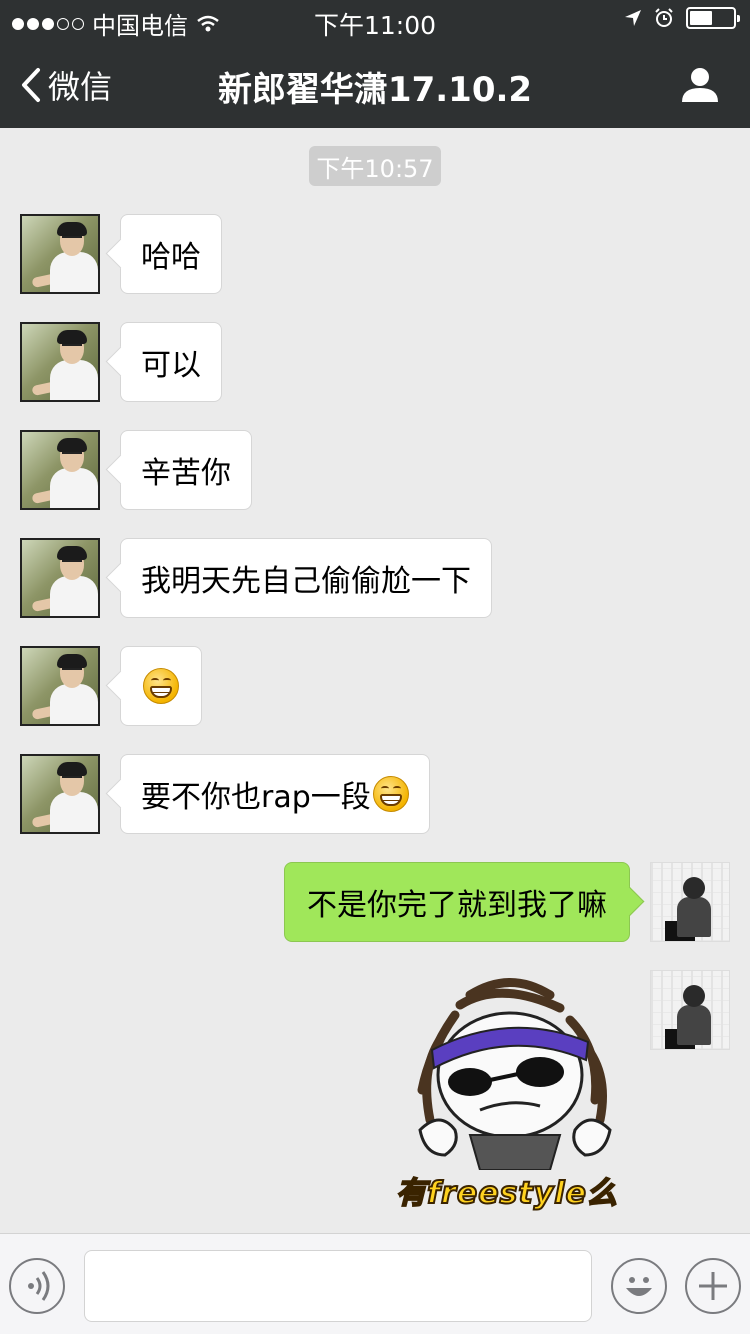 The width and height of the screenshot is (750, 1334). I want to click on sticker-meme-icon, so click(514, 1074).